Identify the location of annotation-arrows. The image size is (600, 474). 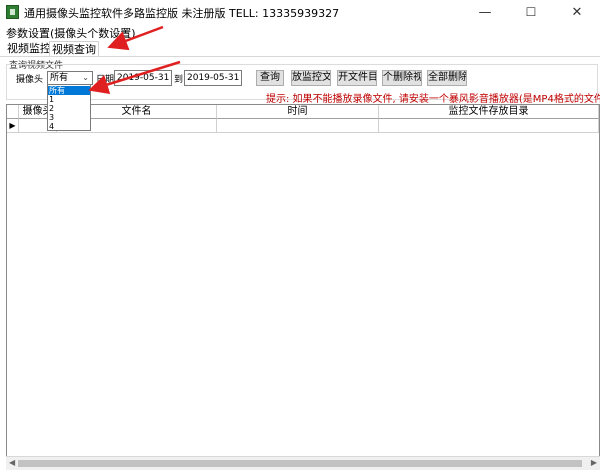
(134, 60).